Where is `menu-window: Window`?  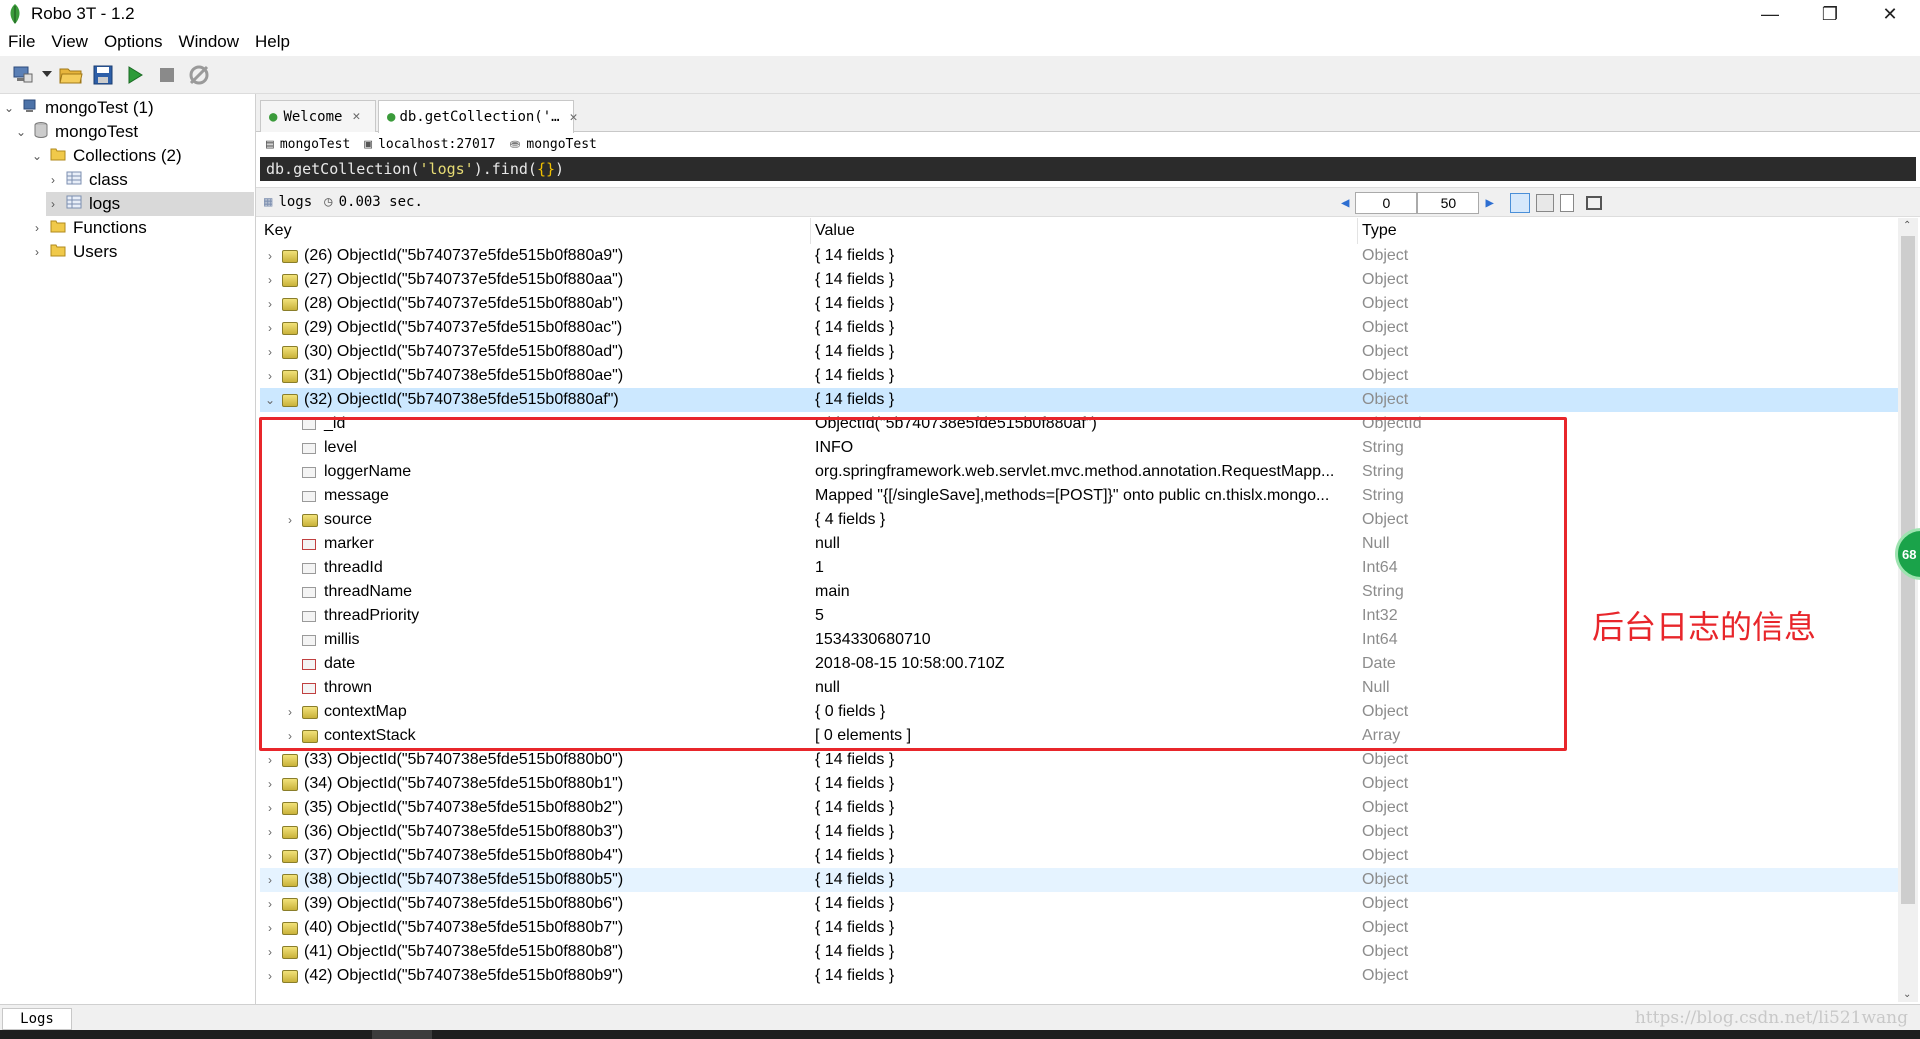
menu-window: Window is located at coordinates (209, 42).